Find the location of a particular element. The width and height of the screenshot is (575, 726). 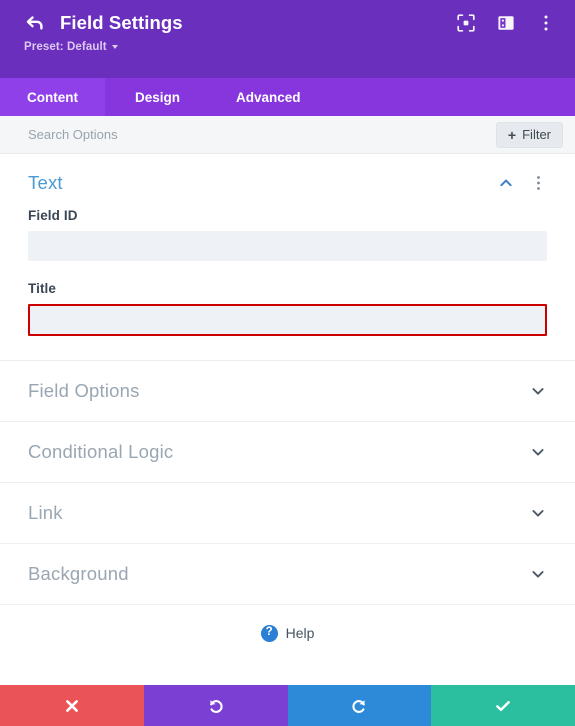

help-button: ? Help is located at coordinates (287, 633).